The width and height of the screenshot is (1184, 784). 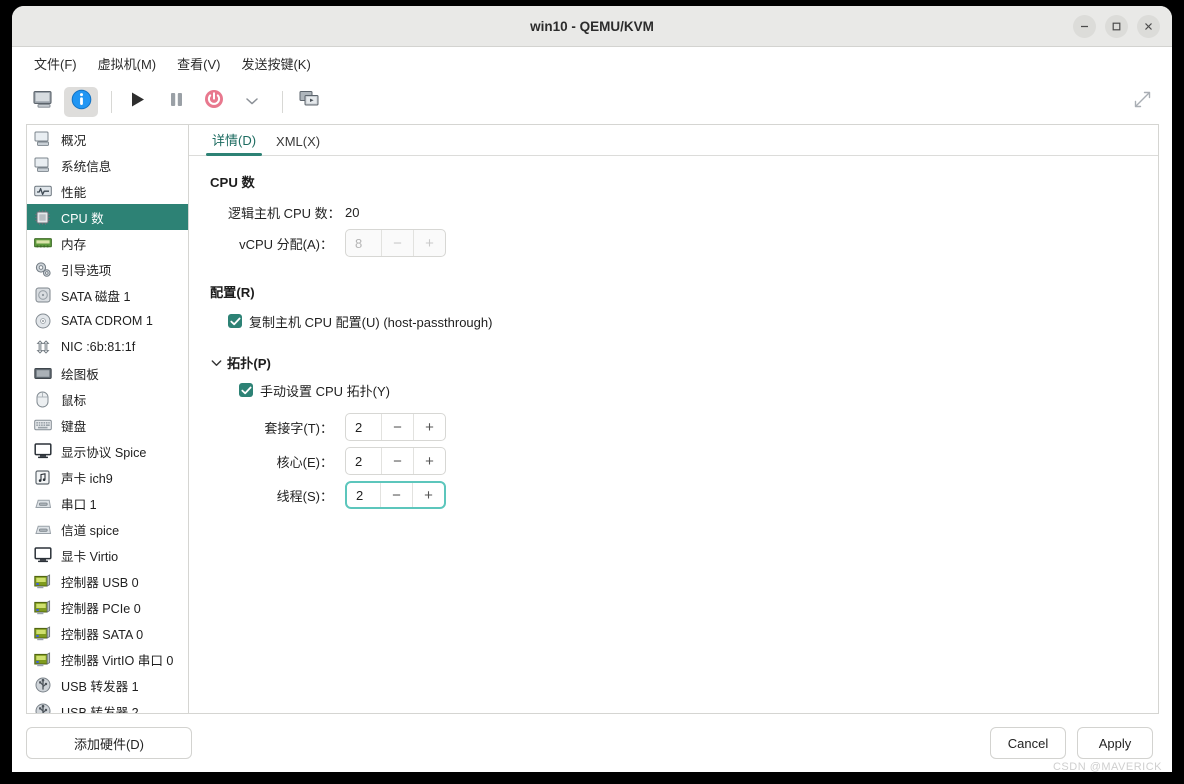 What do you see at coordinates (363, 461) in the screenshot?
I see `cores-input: 2` at bounding box center [363, 461].